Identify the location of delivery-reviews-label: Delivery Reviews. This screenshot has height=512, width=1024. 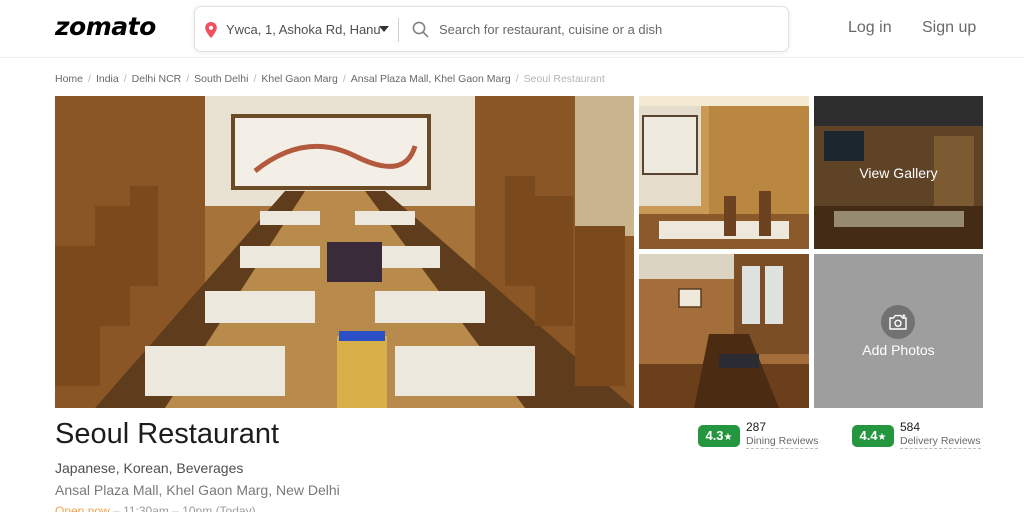
(940, 442).